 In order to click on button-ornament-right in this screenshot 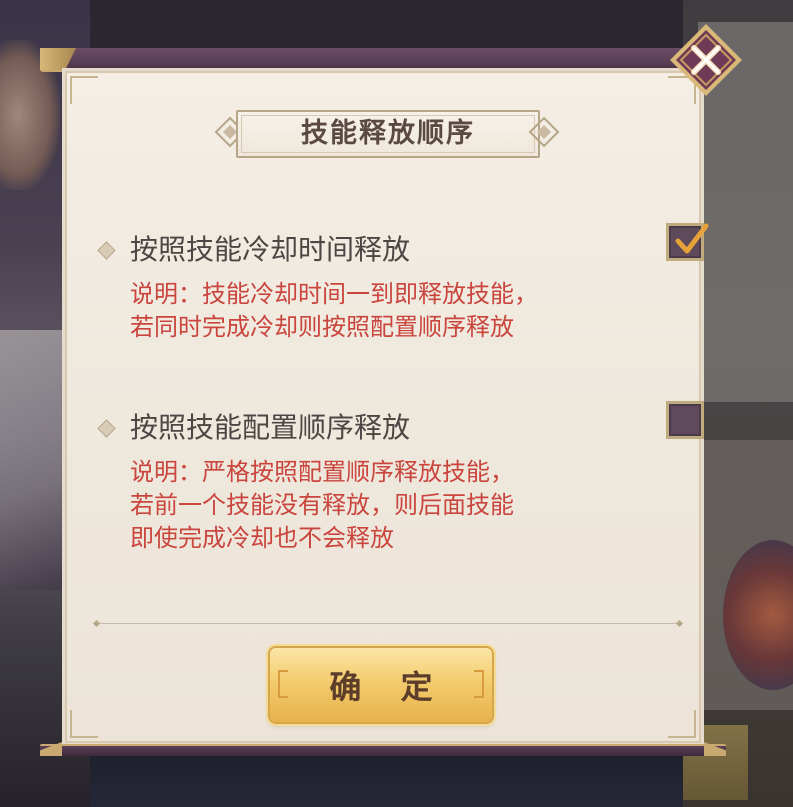, I will do `click(479, 684)`.